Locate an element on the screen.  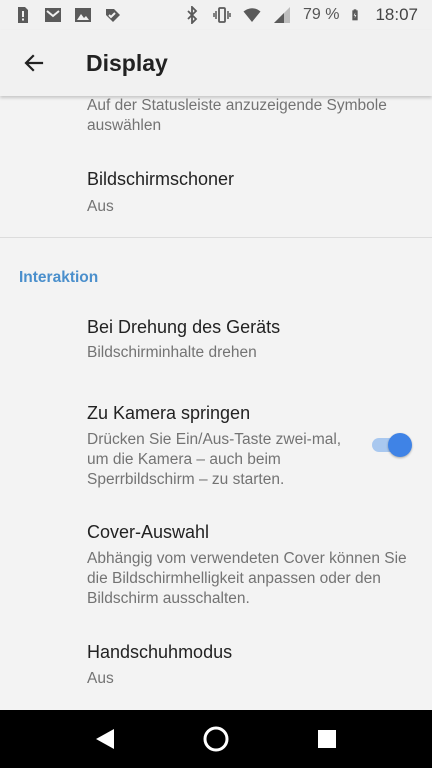
navigation-bar is located at coordinates (216, 739).